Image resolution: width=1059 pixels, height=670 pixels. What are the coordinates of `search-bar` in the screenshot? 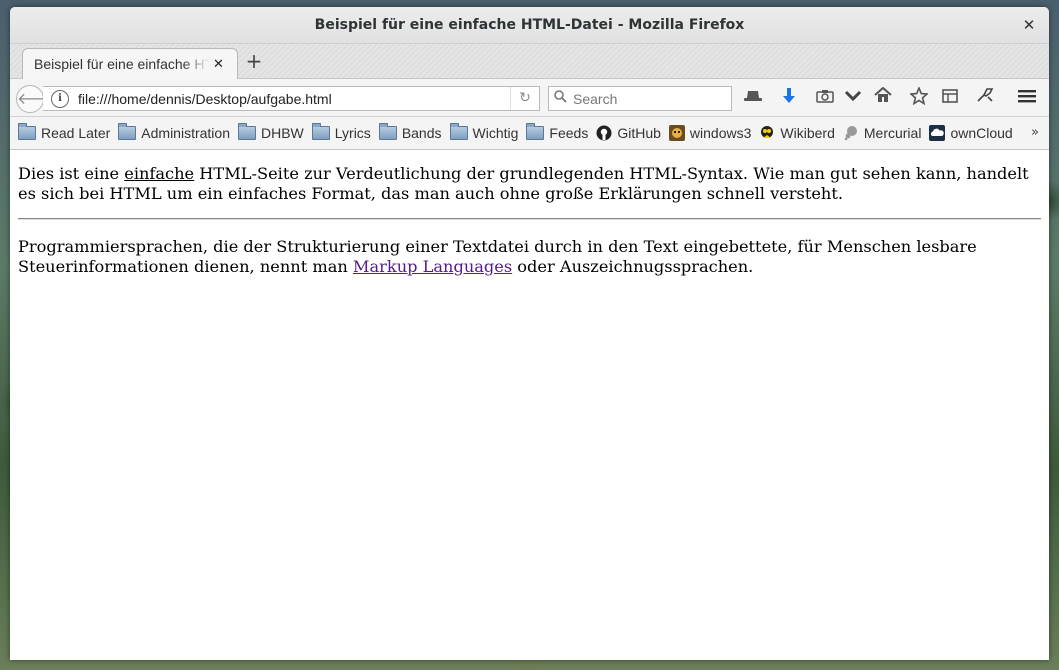 It's located at (640, 98).